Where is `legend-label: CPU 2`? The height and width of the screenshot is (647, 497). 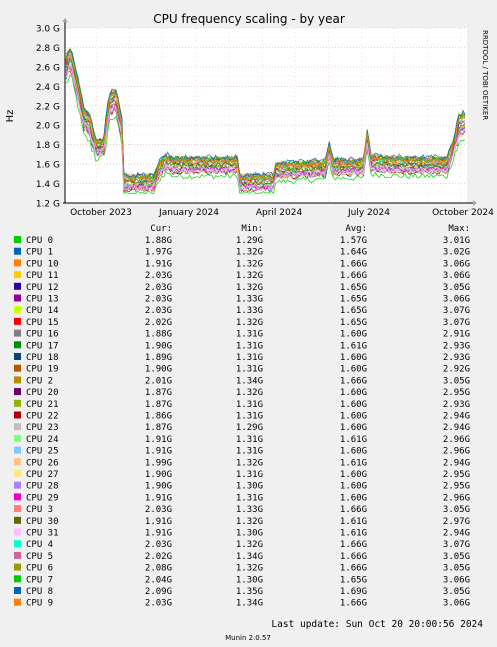
legend-label: CPU 2 is located at coordinates (39, 381).